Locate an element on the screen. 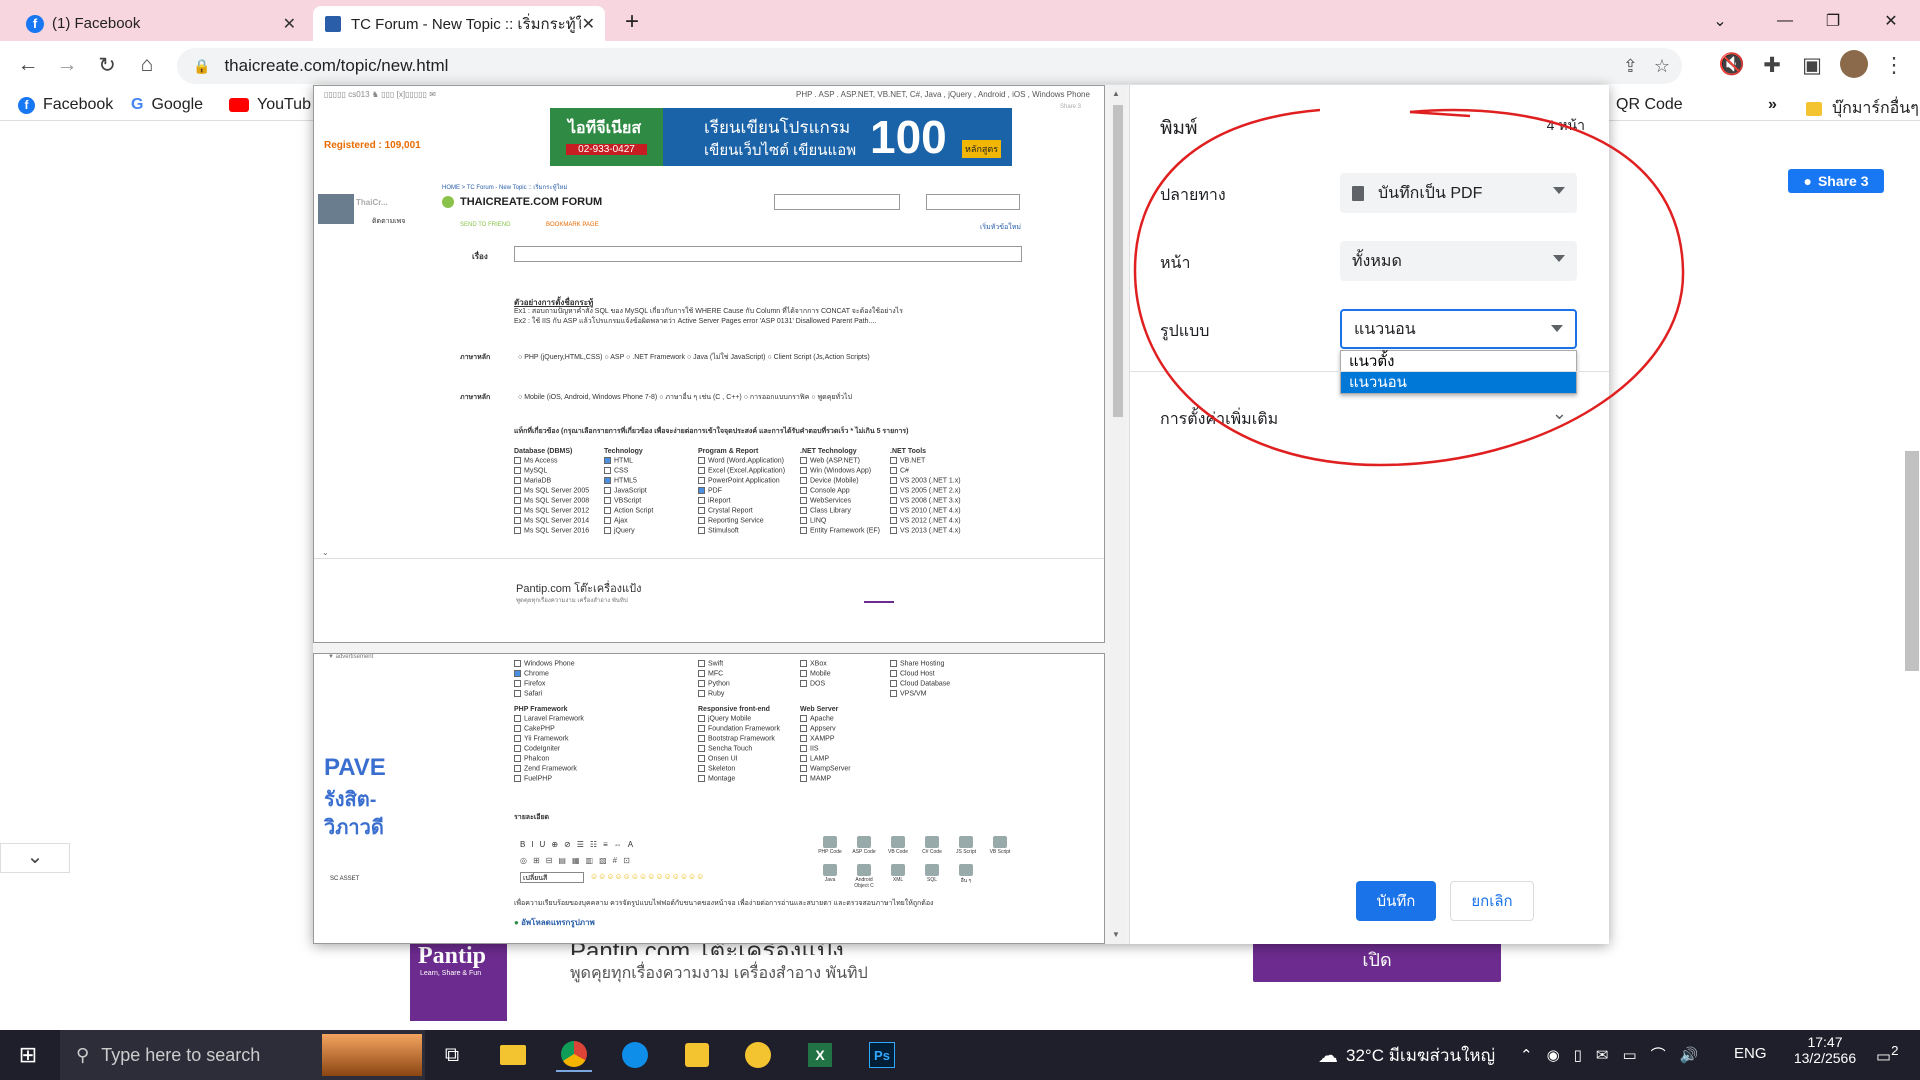 Image resolution: width=1920 pixels, height=1080 pixels. close-tab-icon: ✕ is located at coordinates (289, 24).